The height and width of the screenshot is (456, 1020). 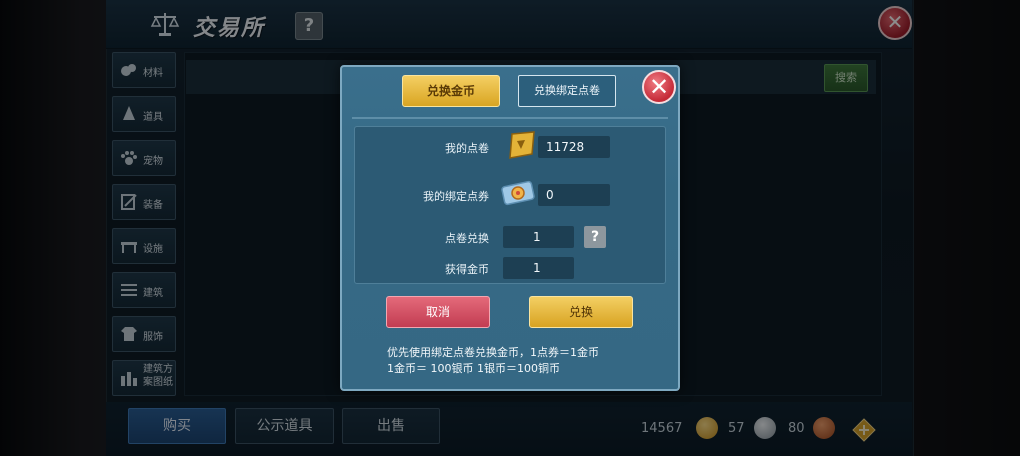 What do you see at coordinates (659, 87) in the screenshot?
I see `close-dialog-button: ✕` at bounding box center [659, 87].